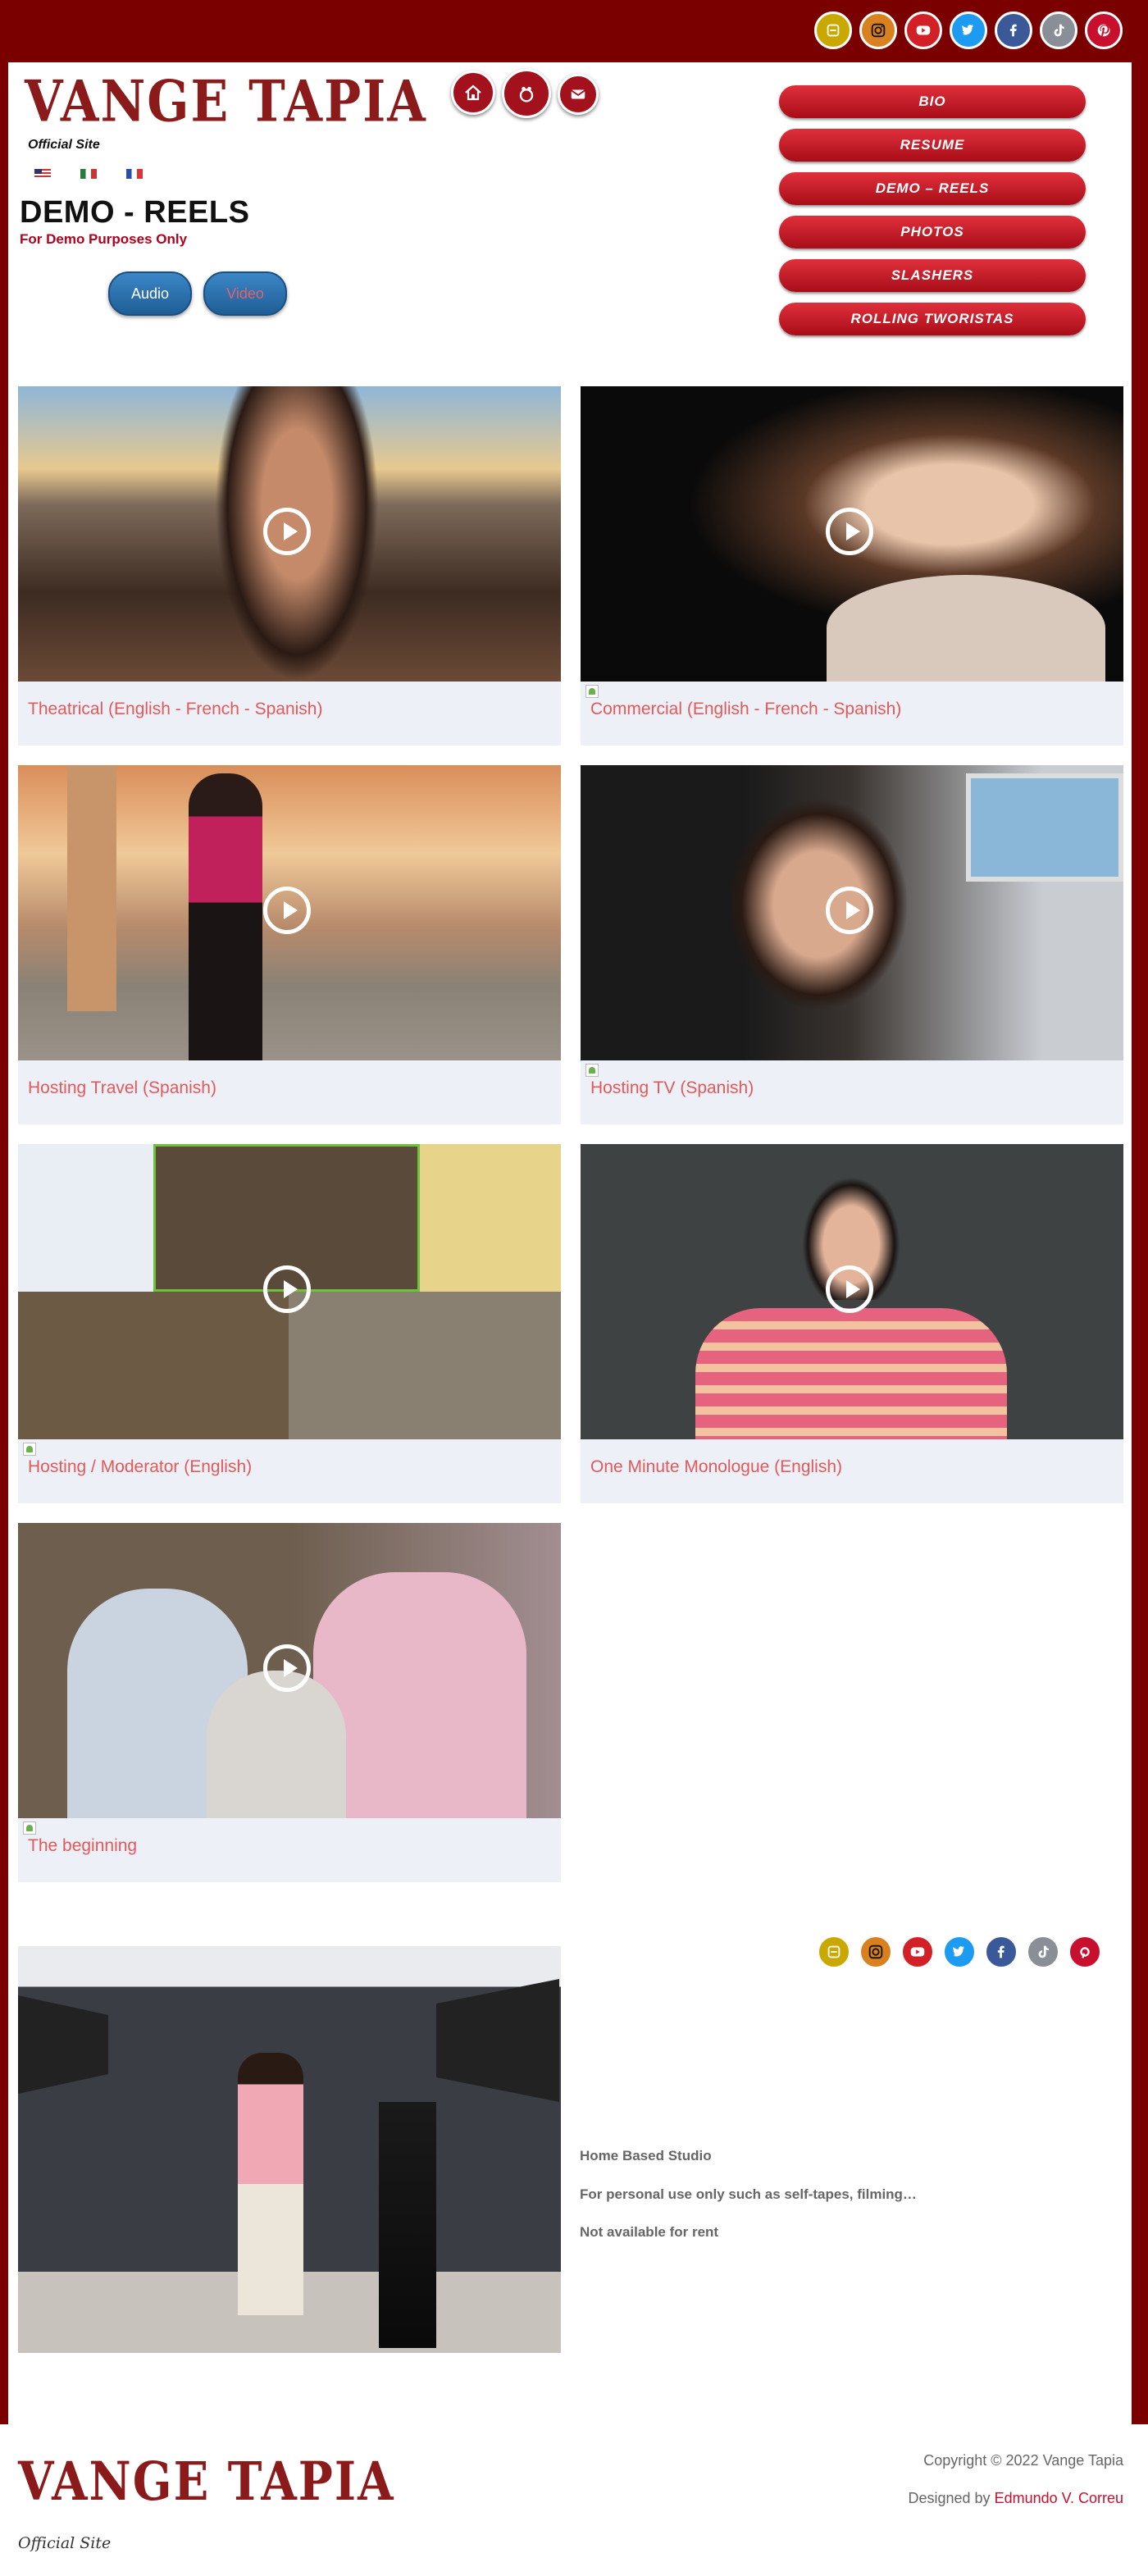 The width and height of the screenshot is (1148, 2576). What do you see at coordinates (135, 212) in the screenshot?
I see `page-title: DEMO - REELS` at bounding box center [135, 212].